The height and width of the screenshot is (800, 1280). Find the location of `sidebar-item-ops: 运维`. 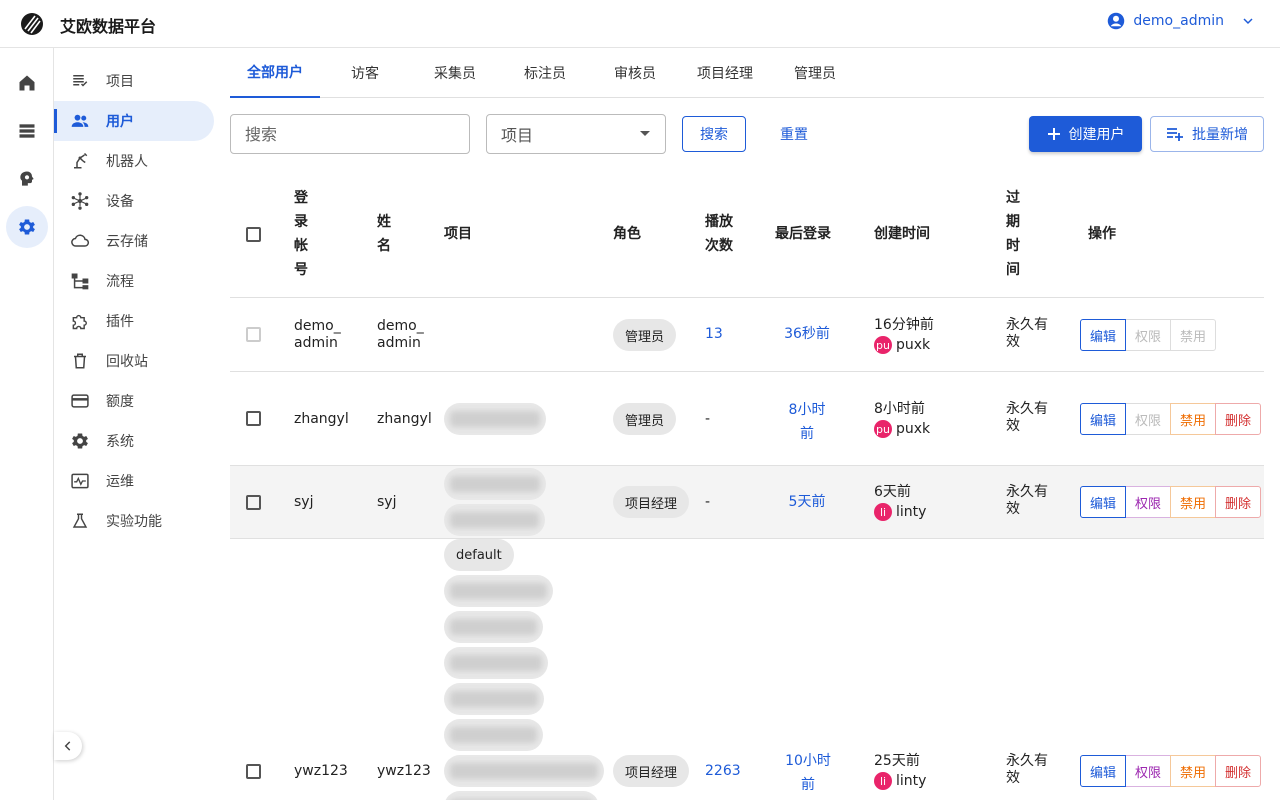

sidebar-item-ops: 运维 is located at coordinates (134, 481).